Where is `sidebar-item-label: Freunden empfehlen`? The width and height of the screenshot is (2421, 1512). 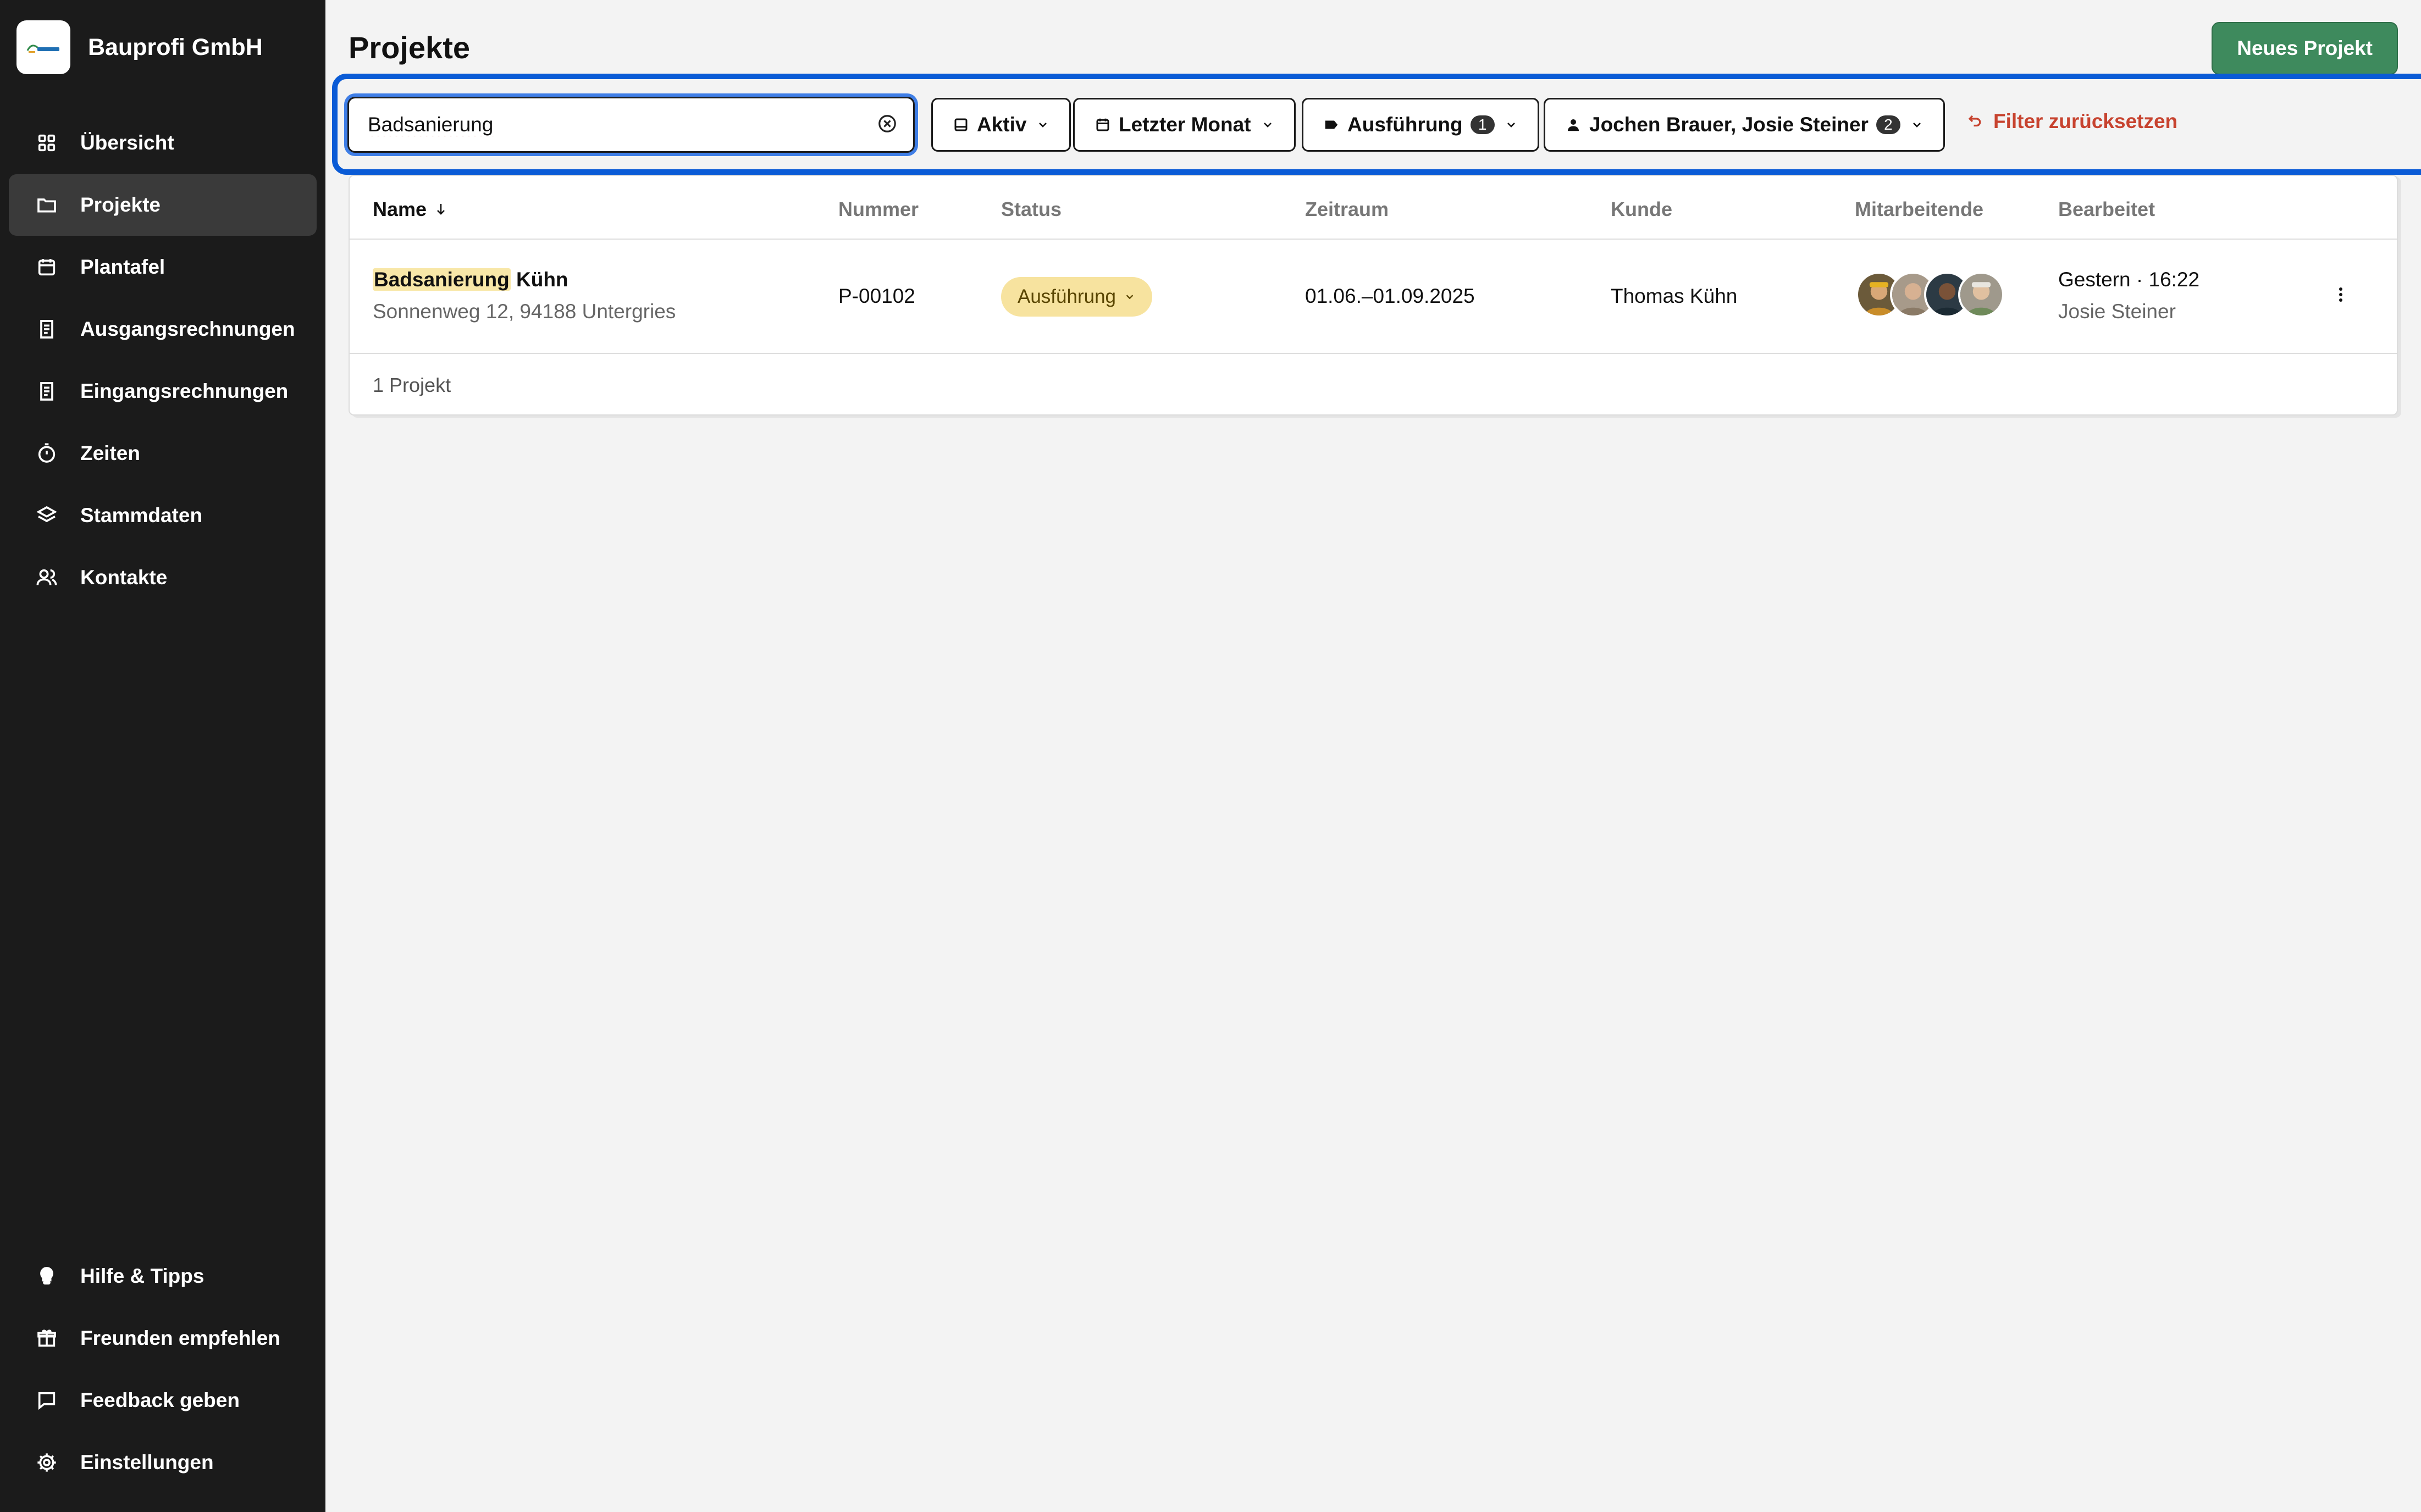 sidebar-item-label: Freunden empfehlen is located at coordinates (180, 1338).